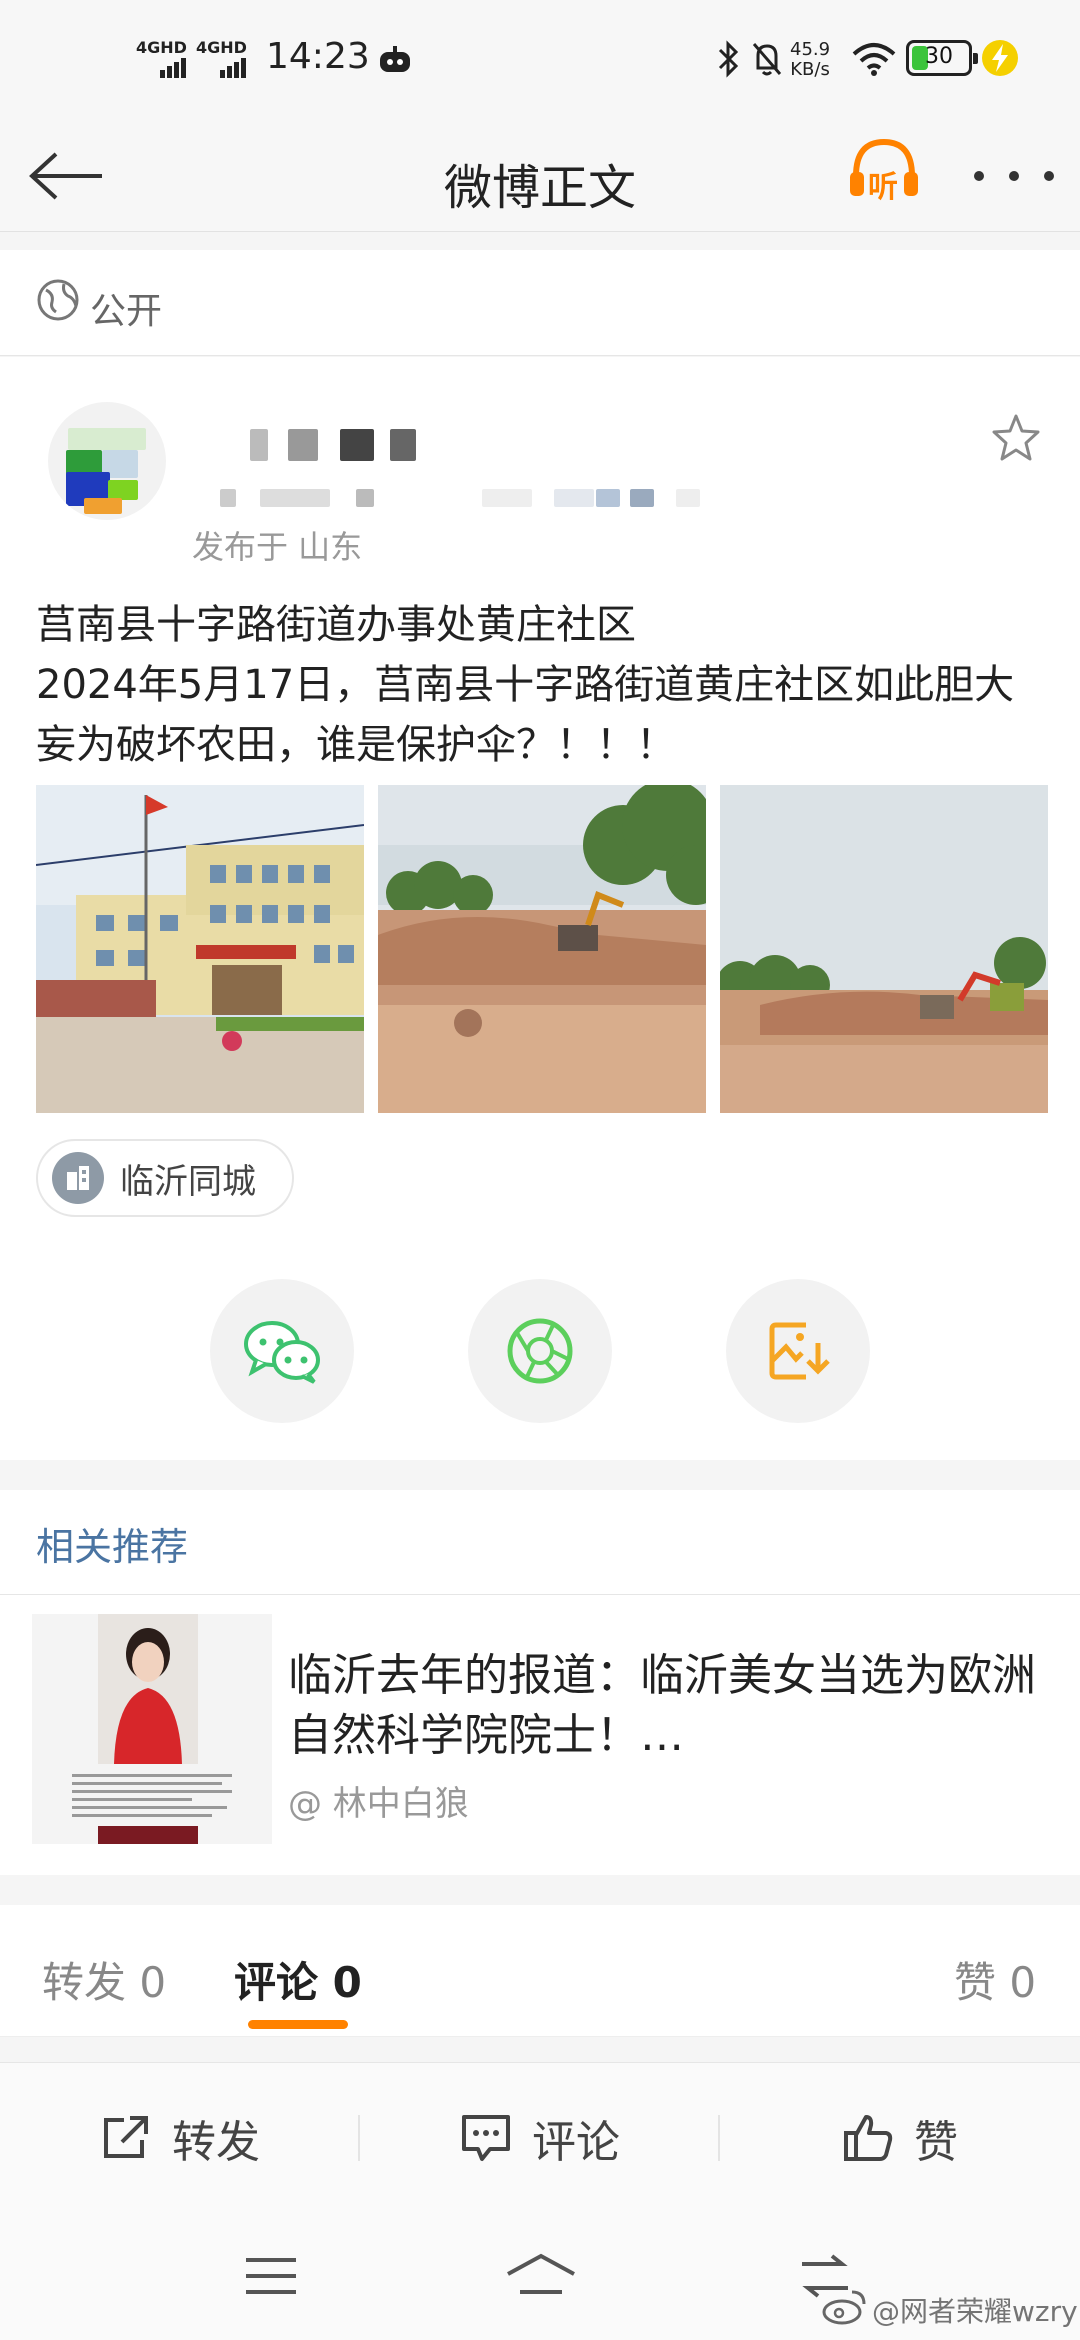 This screenshot has height=2340, width=1080. Describe the element at coordinates (126, 2137) in the screenshot. I see `repost-icon` at that location.